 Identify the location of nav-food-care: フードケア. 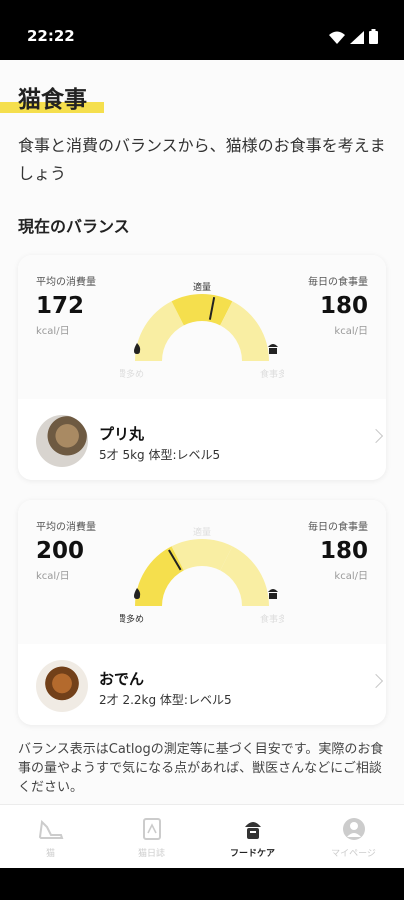
(252, 836).